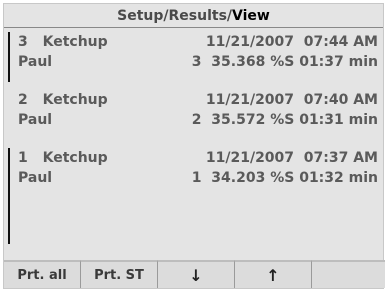  What do you see at coordinates (340, 42) in the screenshot?
I see `record-time: 07:44 AM` at bounding box center [340, 42].